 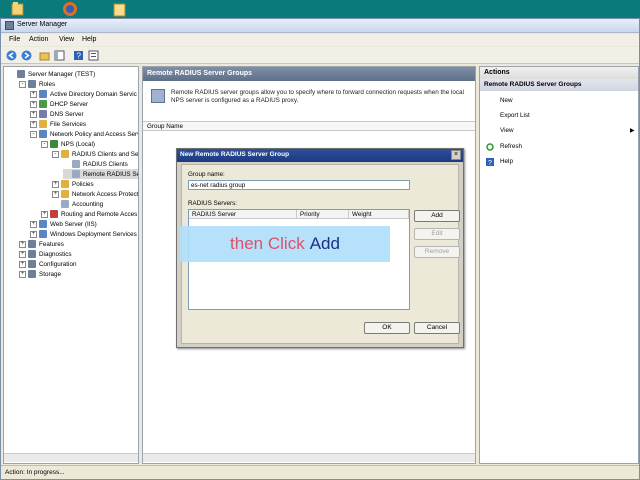 What do you see at coordinates (320, 155) in the screenshot?
I see `dialog-title: New Remote RADIUS Server Group` at bounding box center [320, 155].